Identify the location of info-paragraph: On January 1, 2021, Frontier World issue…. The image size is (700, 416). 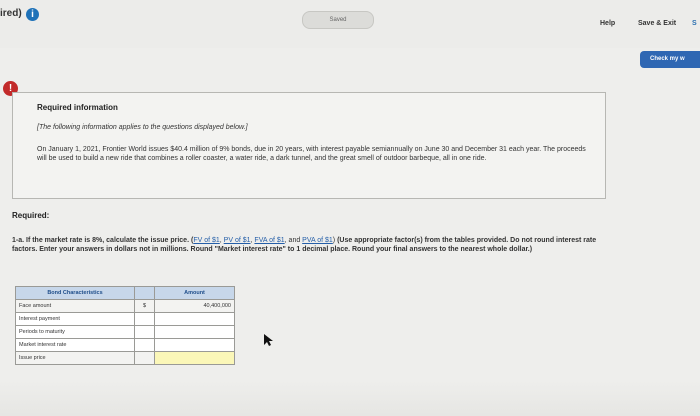
(311, 154).